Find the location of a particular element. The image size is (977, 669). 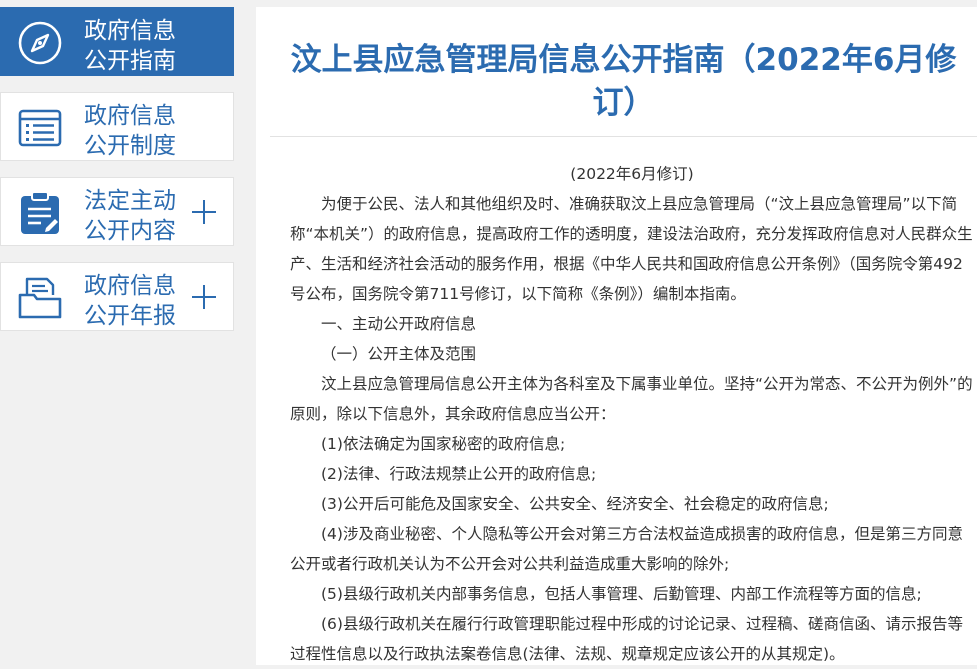

article-title: 汶上县应急管理局信息公开指南（2022年6月修订） is located at coordinates (623, 81).